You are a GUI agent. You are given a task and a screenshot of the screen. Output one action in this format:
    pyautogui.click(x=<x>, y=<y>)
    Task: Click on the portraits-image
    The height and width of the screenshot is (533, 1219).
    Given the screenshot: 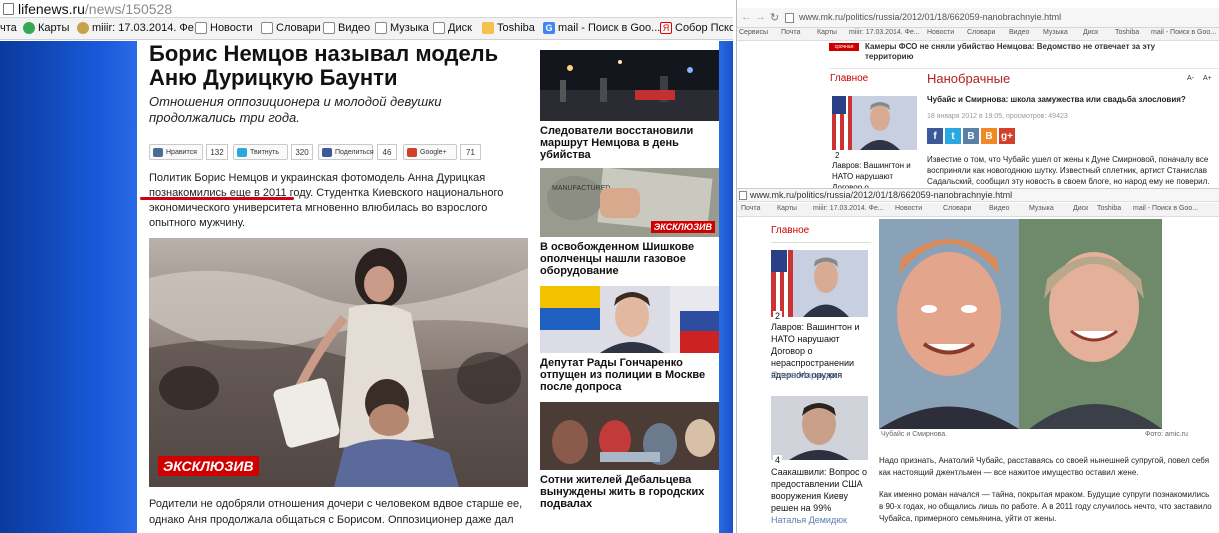 What is the action you would take?
    pyautogui.click(x=1020, y=324)
    